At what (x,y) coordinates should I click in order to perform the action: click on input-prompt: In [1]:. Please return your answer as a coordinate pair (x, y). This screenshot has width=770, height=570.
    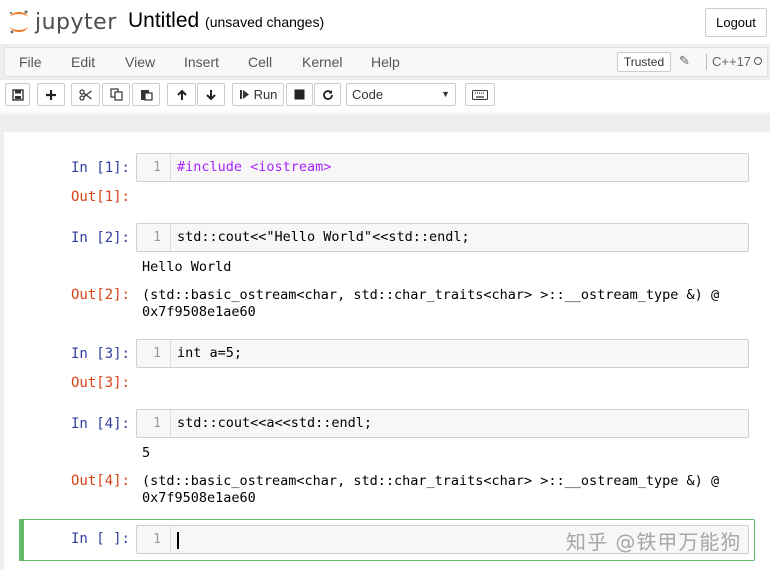
    Looking at the image, I should click on (100, 168).